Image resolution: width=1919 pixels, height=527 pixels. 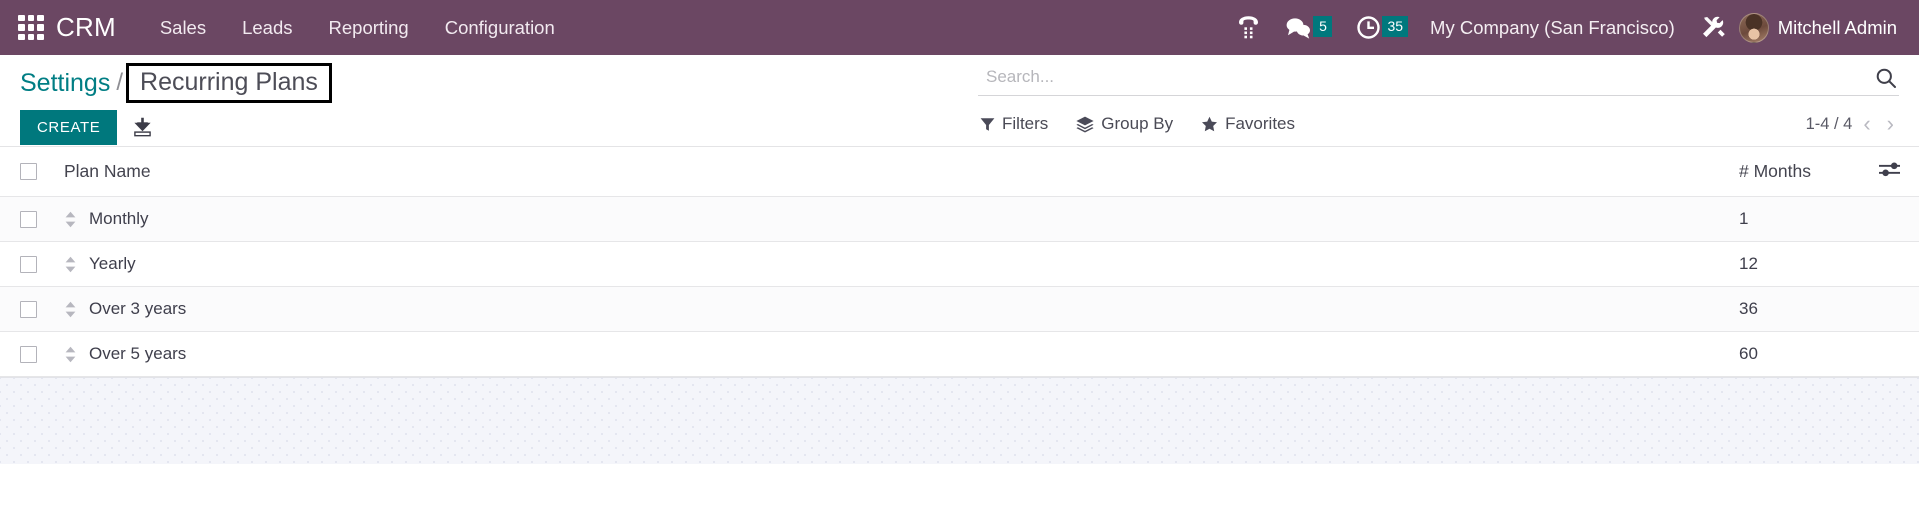 What do you see at coordinates (229, 83) in the screenshot?
I see `breadcrumb-current-recurring-plans: Recurring Plans` at bounding box center [229, 83].